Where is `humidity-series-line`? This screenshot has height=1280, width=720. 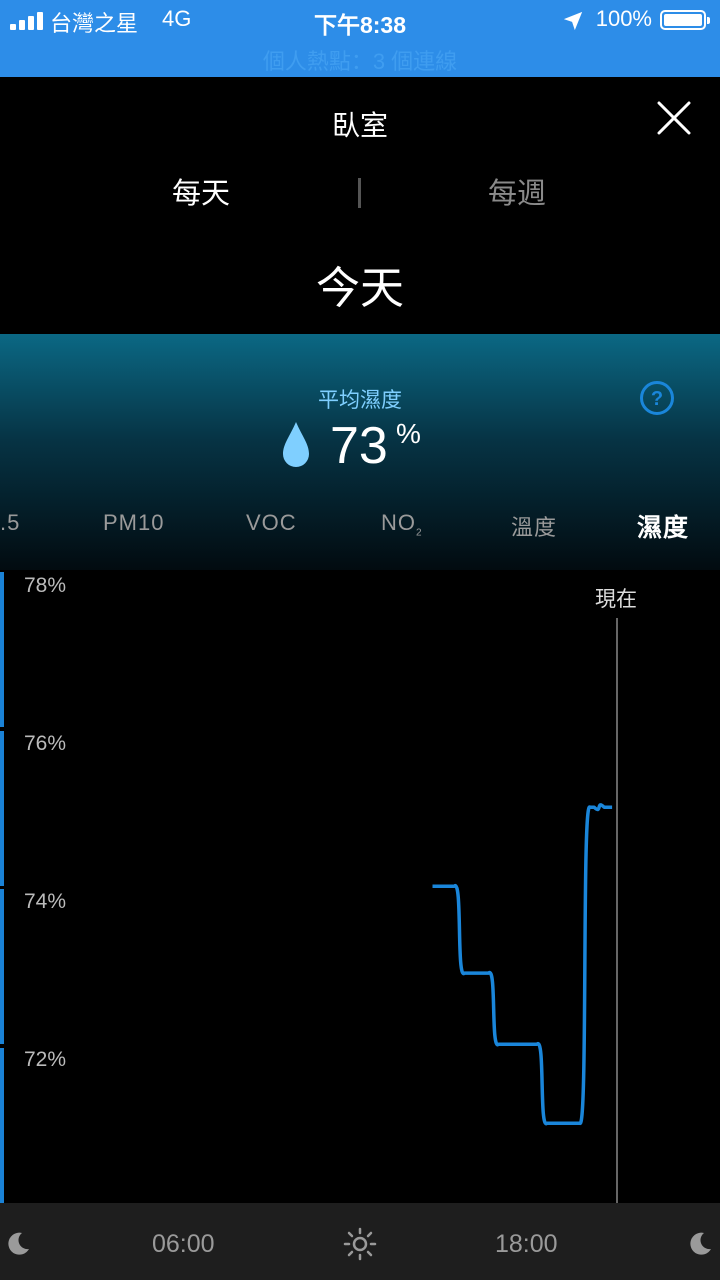
humidity-series-line is located at coordinates (522, 964).